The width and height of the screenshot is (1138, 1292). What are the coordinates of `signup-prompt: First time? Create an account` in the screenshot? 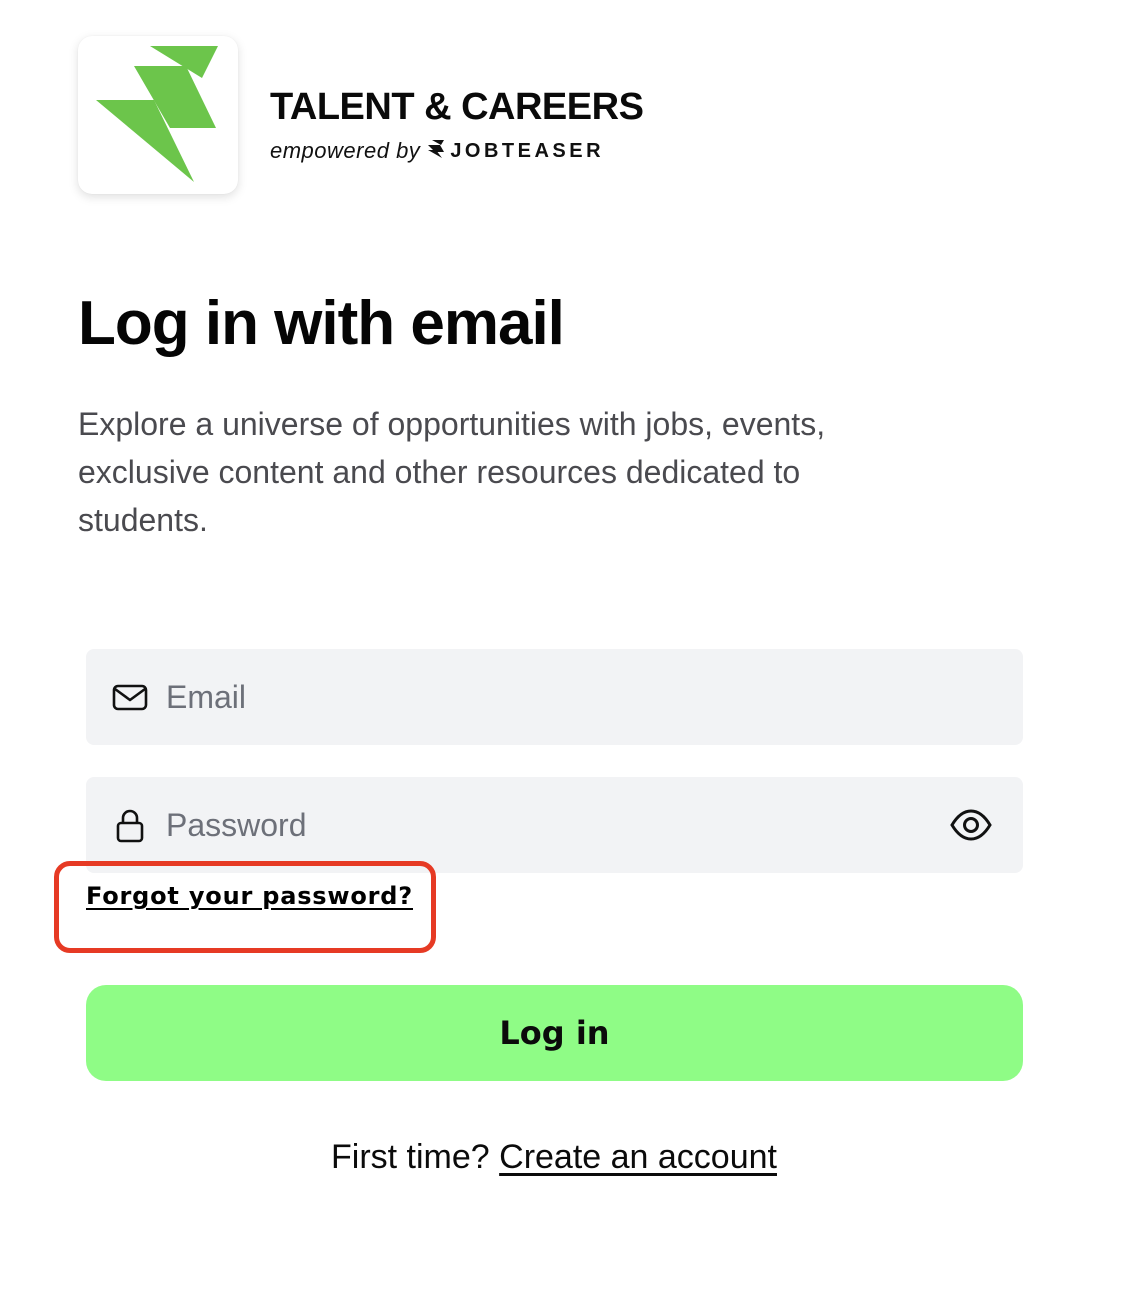 It's located at (554, 1157).